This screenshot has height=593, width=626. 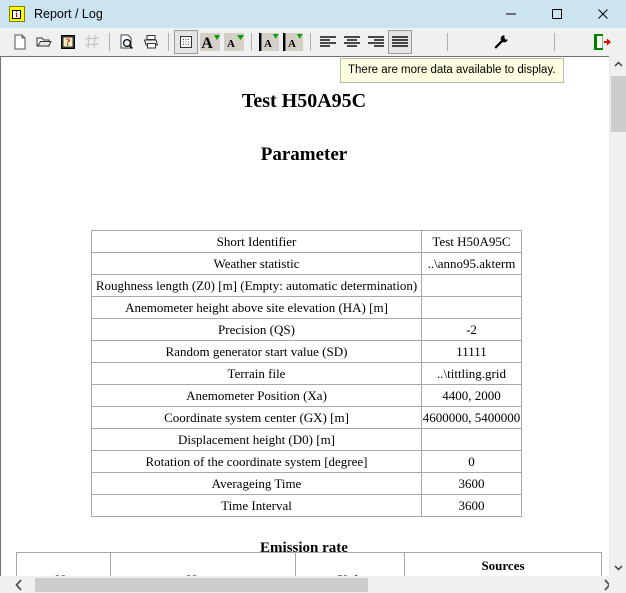 I want to click on print-preview-button, so click(x=127, y=42).